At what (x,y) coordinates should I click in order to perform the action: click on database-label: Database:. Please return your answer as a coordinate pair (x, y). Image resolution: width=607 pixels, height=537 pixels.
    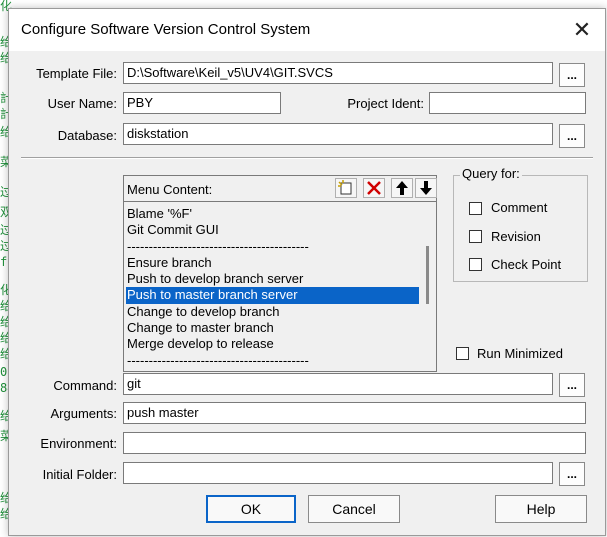
    Looking at the image, I should click on (87, 135).